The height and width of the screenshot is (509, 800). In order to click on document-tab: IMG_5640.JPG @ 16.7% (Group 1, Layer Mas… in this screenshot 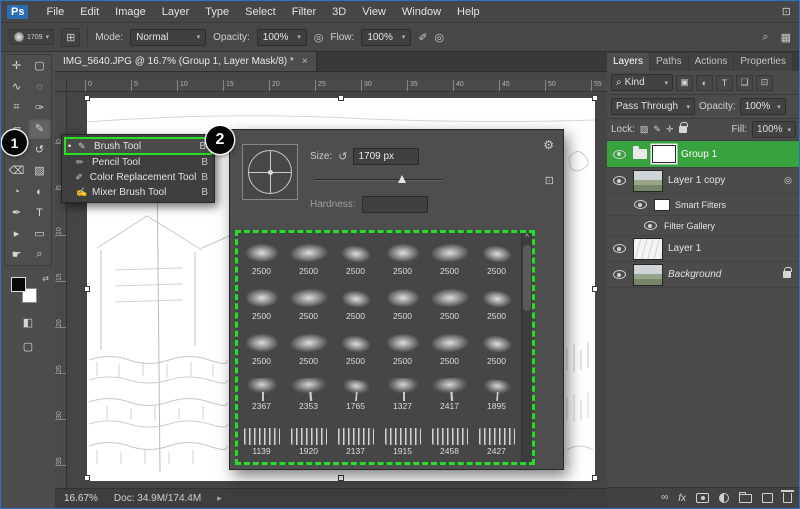, I will do `click(186, 61)`.